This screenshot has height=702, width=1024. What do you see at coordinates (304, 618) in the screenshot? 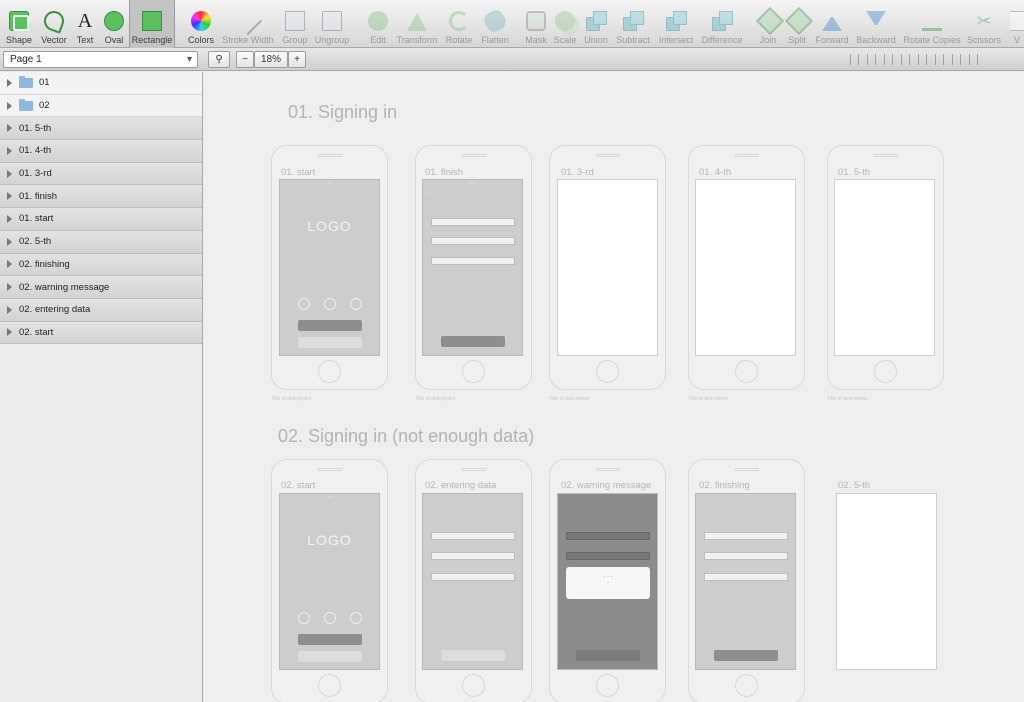
I see `social-icon` at bounding box center [304, 618].